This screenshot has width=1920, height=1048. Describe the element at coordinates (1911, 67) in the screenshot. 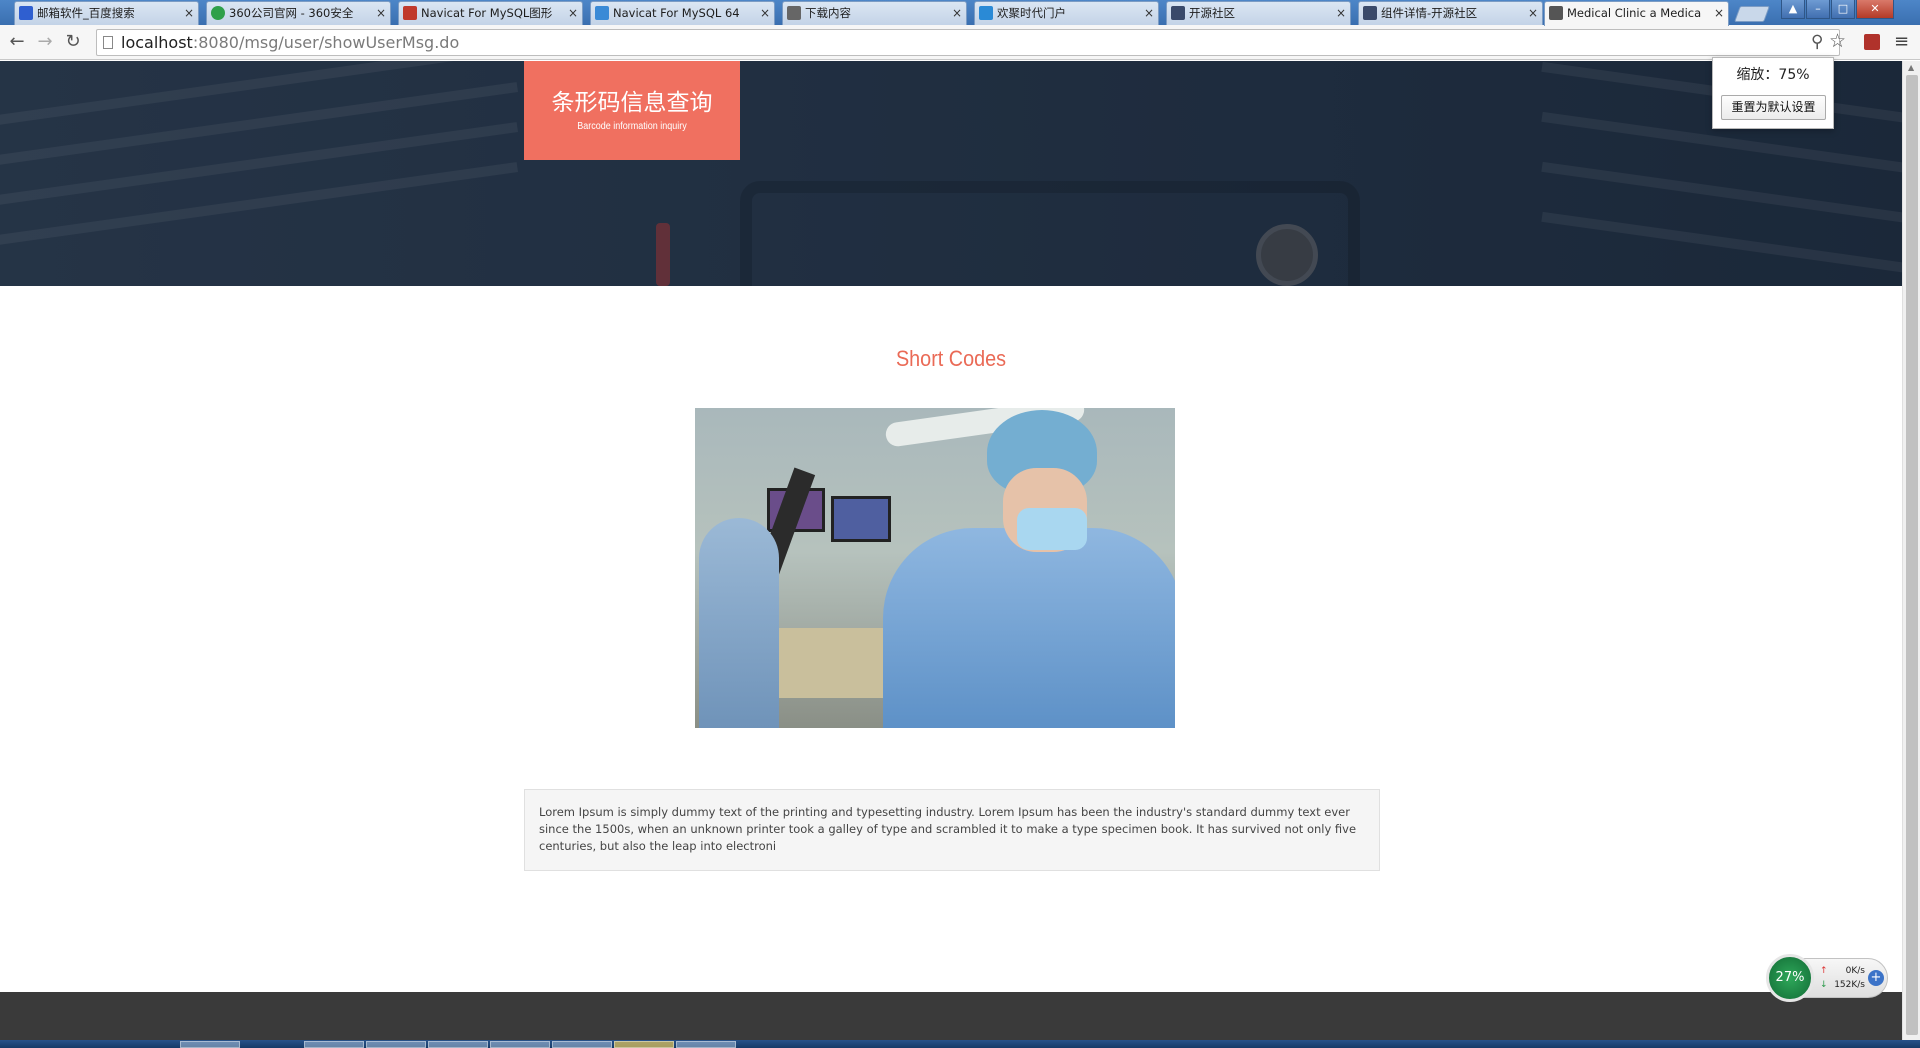

I see `scroll-up-arrow-icon: ▲` at that location.